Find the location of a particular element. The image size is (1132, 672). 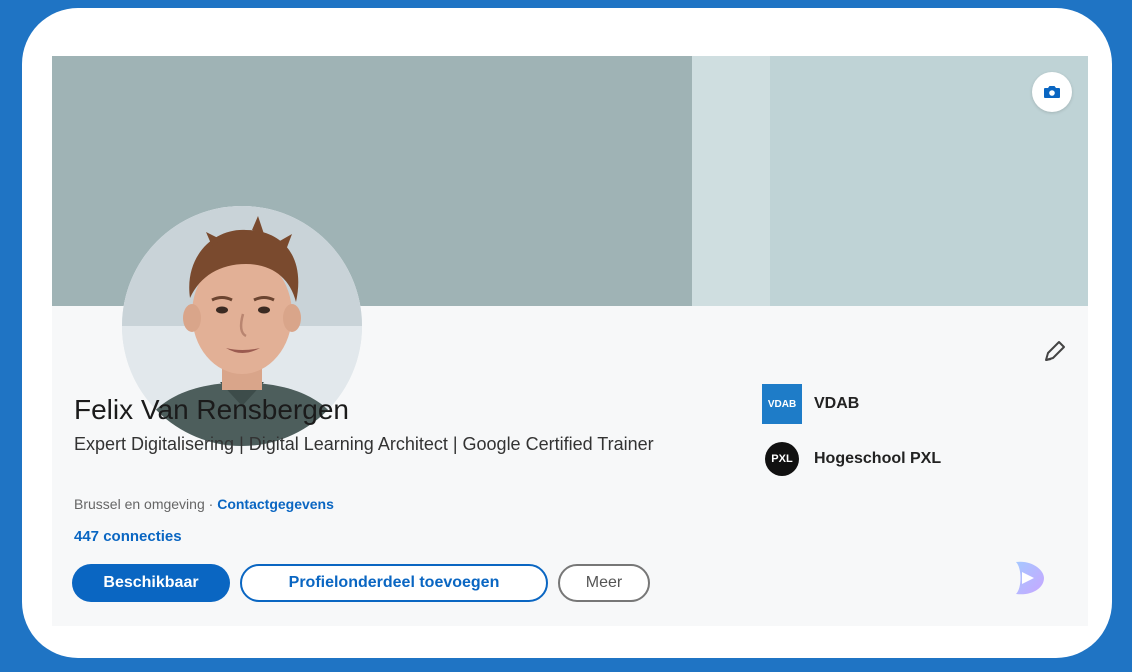

profile-name: Felix Van Rensbergen is located at coordinates (211, 409).